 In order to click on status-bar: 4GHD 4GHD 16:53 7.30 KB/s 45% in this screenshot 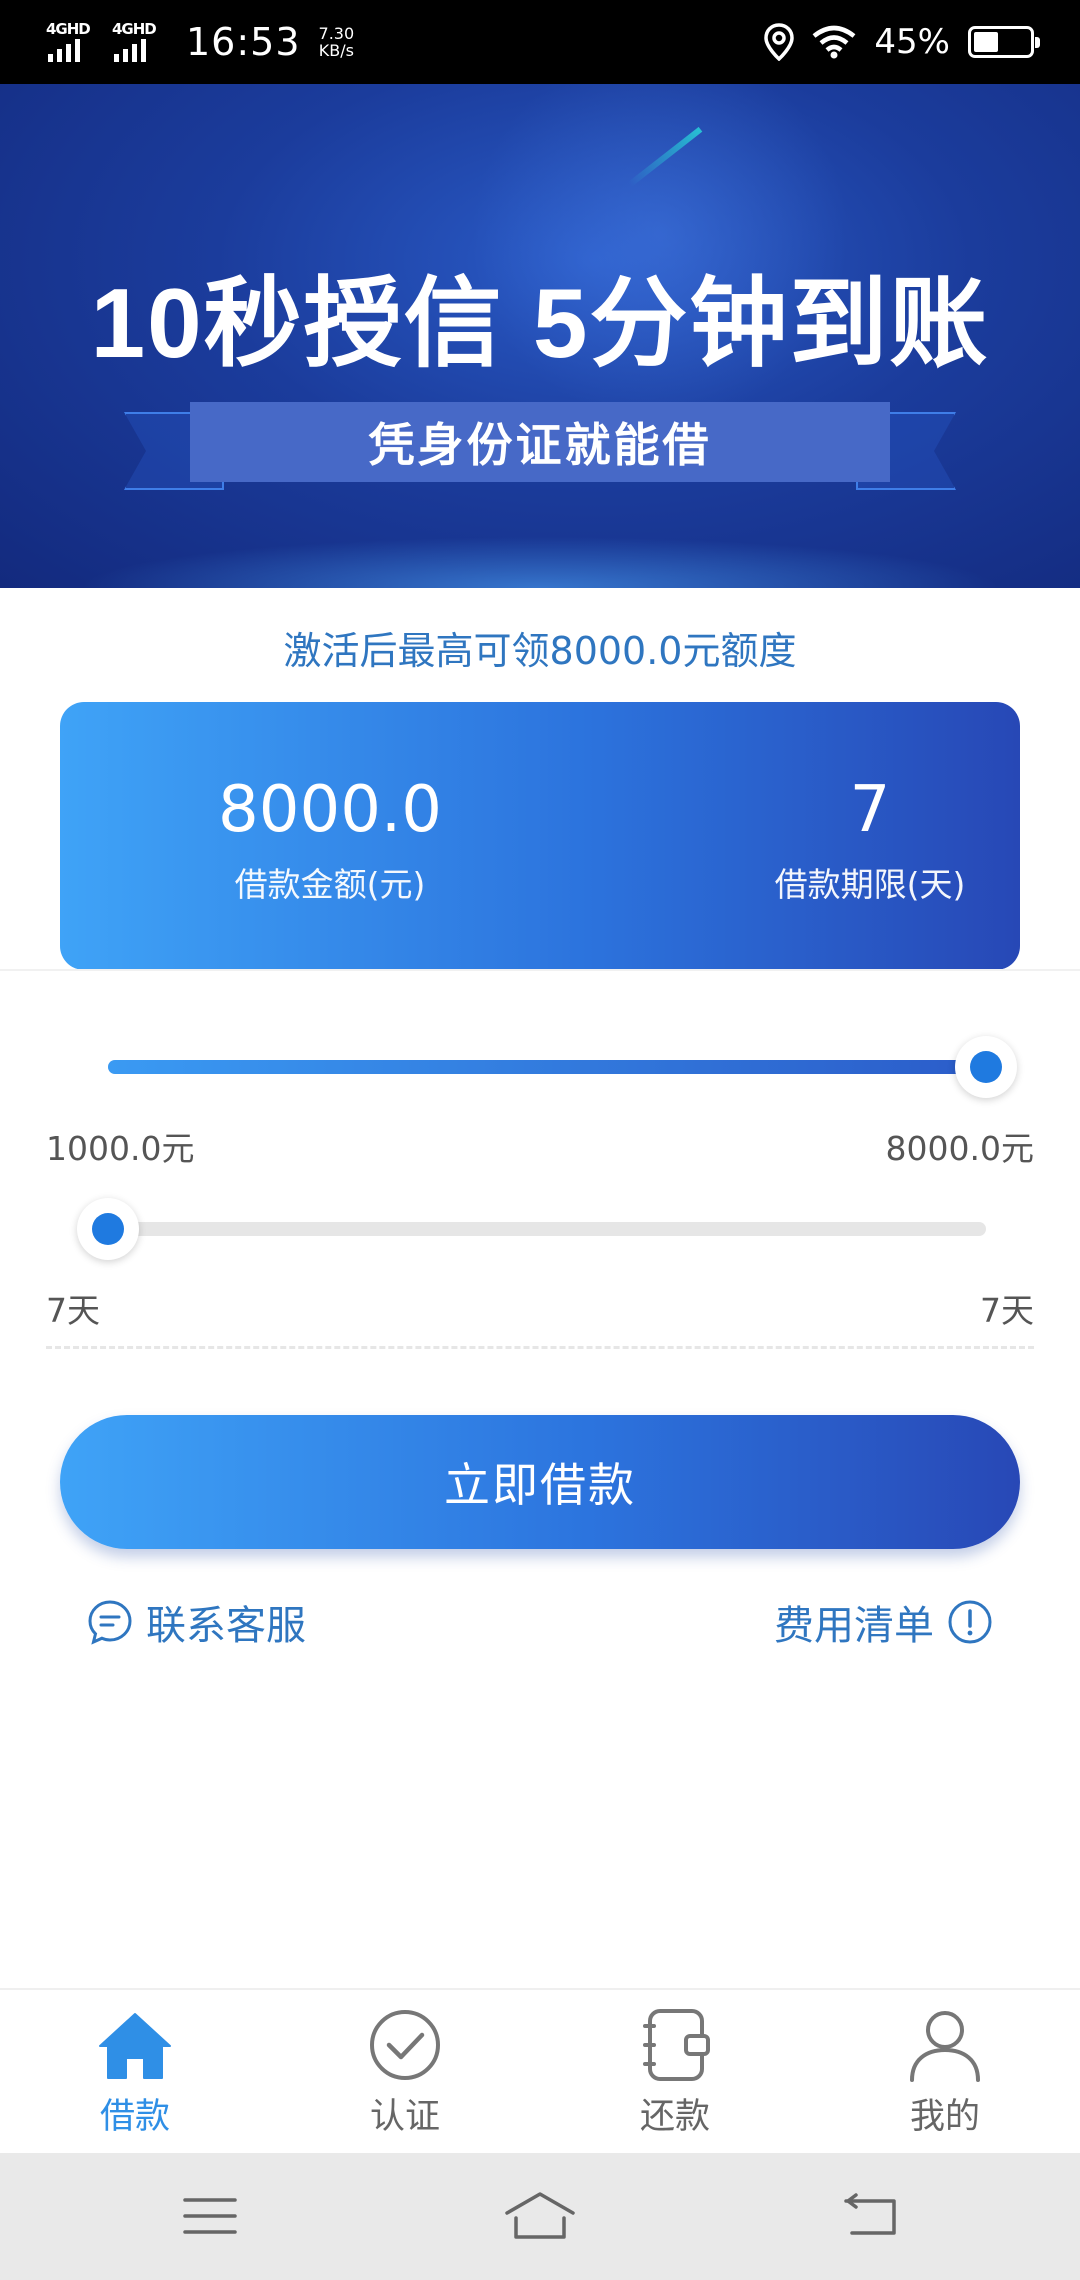, I will do `click(540, 42)`.